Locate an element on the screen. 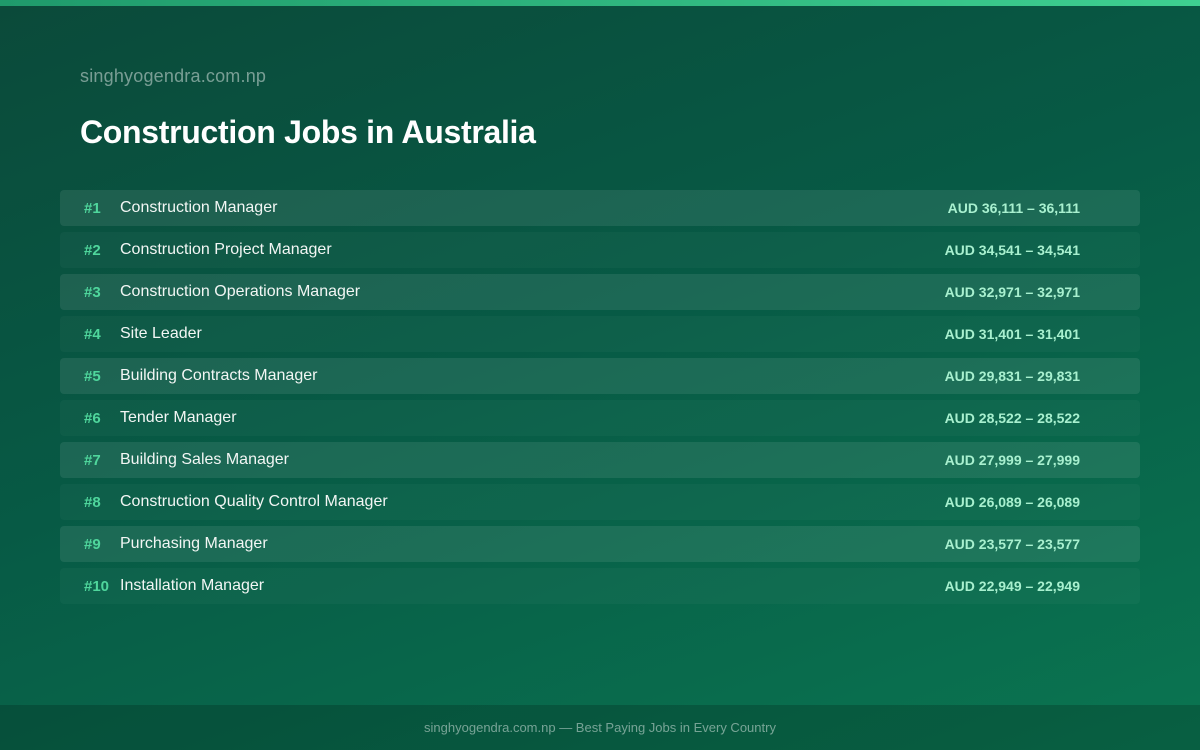  job-title: Purchasing Manager is located at coordinates (194, 543).